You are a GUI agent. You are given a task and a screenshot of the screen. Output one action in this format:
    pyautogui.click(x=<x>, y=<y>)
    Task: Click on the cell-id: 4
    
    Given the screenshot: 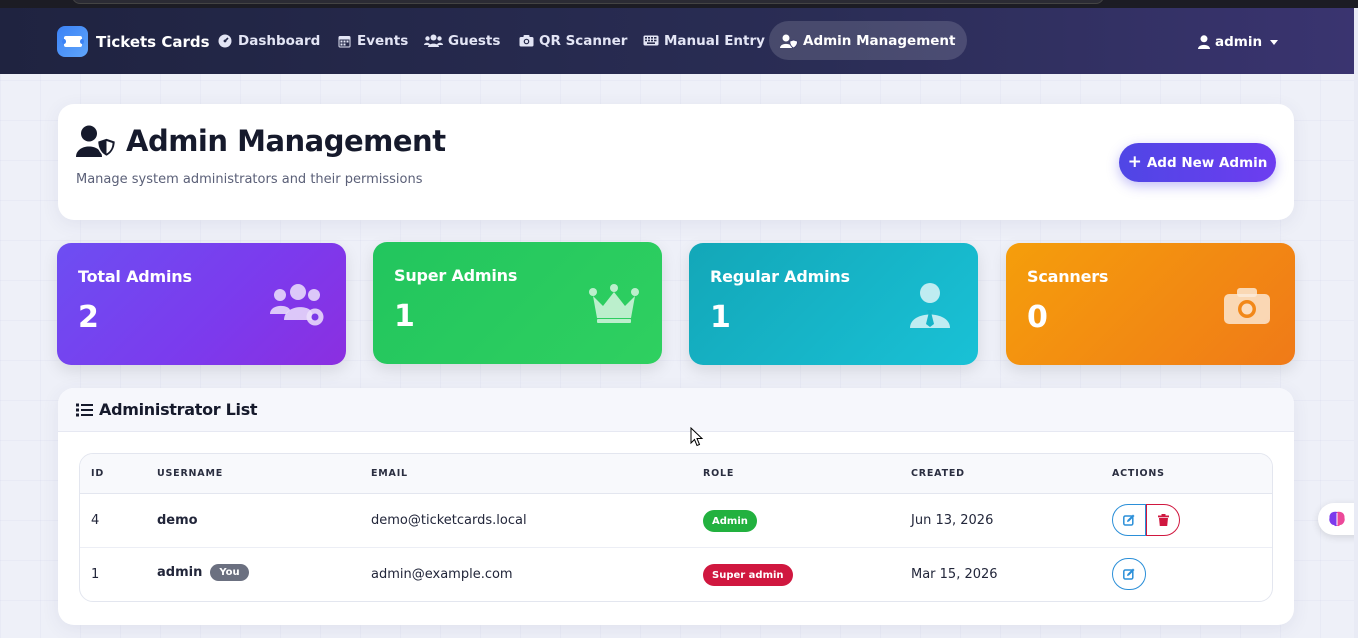 What is the action you would take?
    pyautogui.click(x=95, y=520)
    